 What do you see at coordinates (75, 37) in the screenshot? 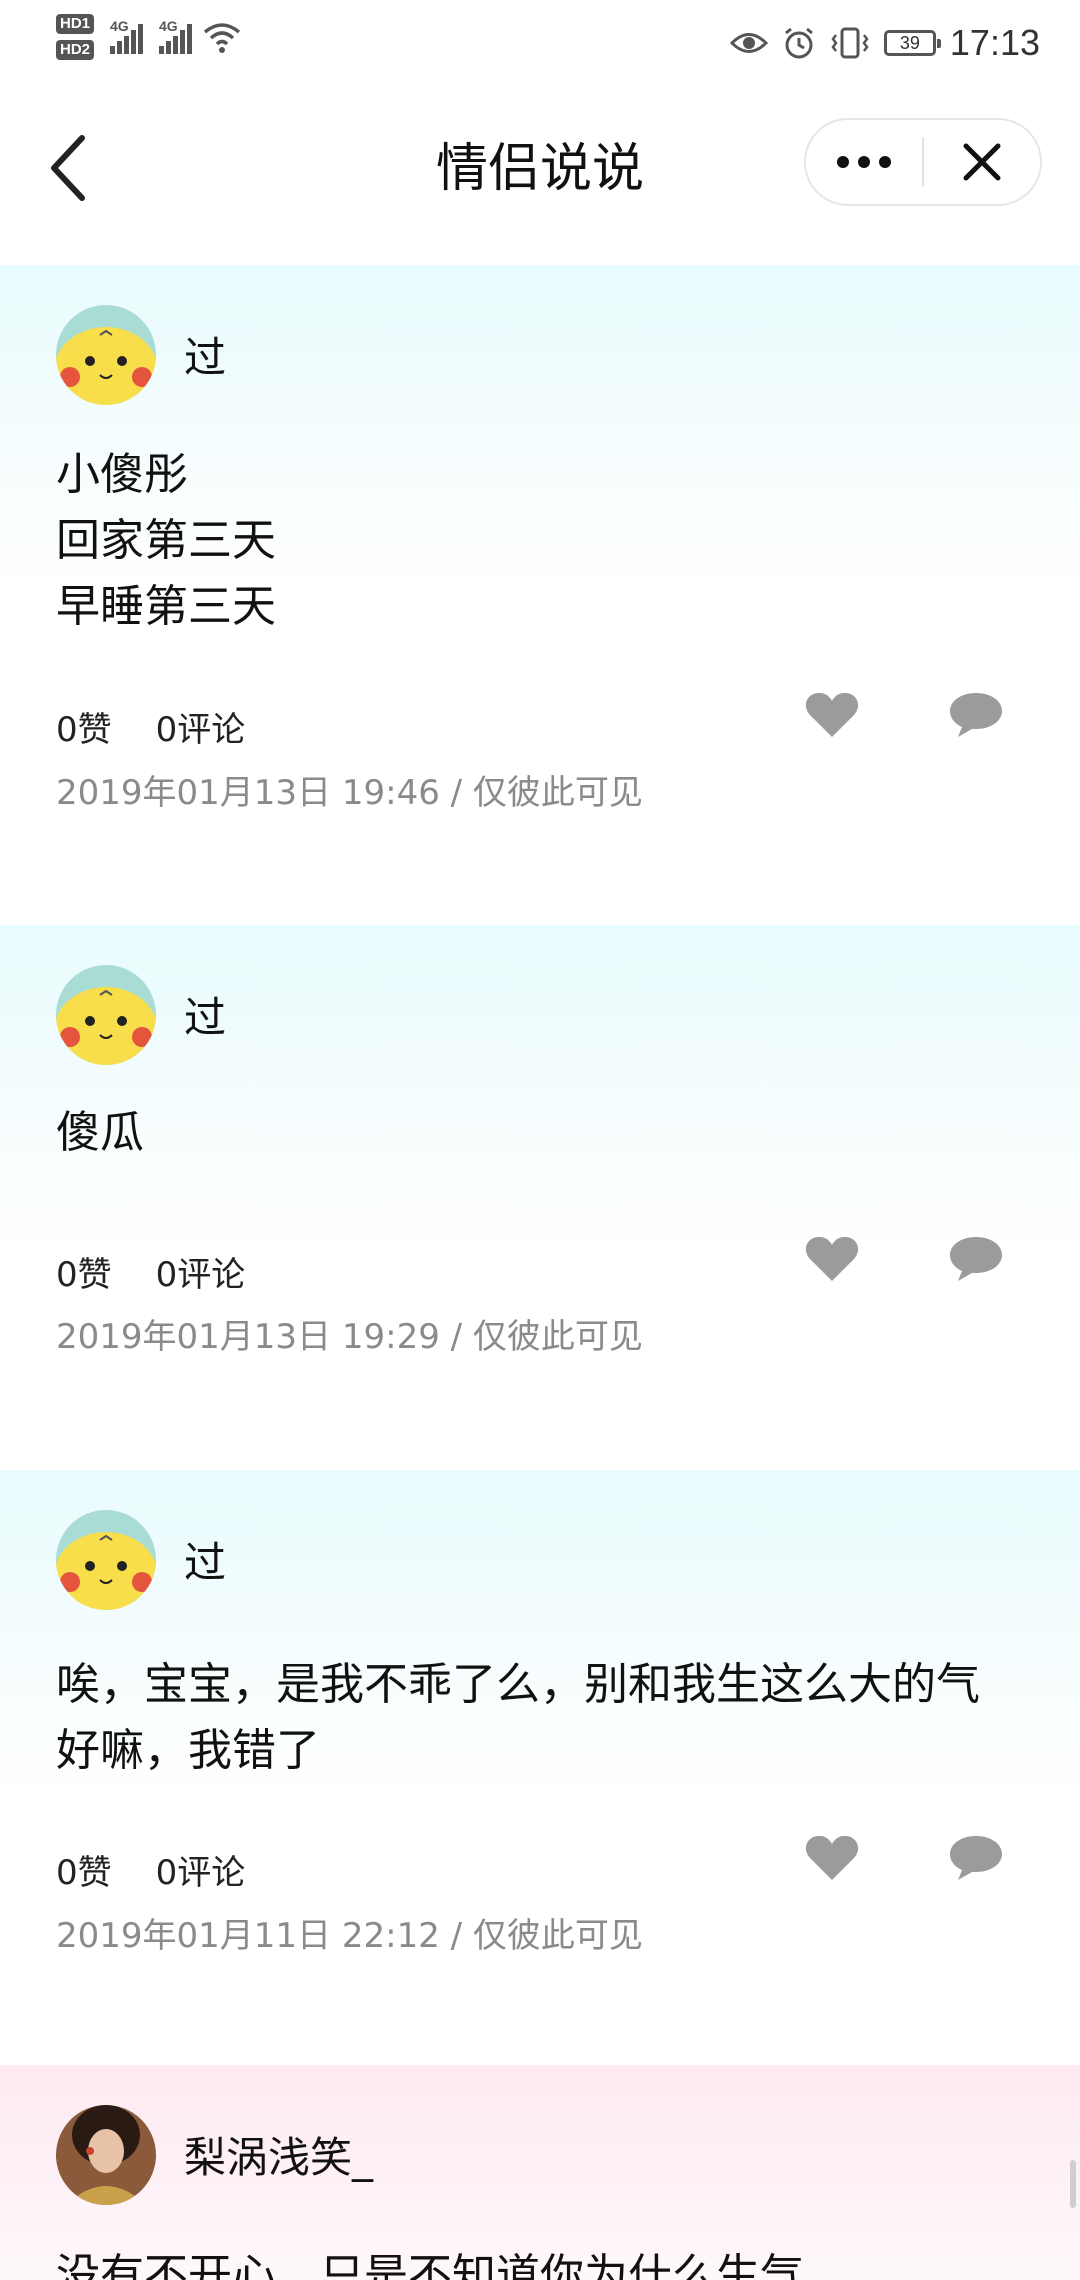
I see `hd-indicators: HD1 HD2` at bounding box center [75, 37].